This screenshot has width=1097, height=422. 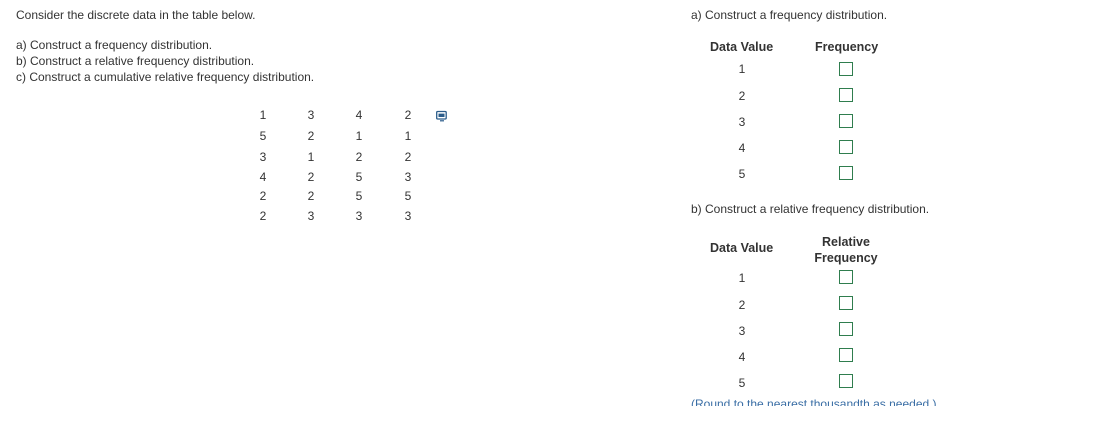 What do you see at coordinates (742, 96) in the screenshot?
I see `part-a-value: 2` at bounding box center [742, 96].